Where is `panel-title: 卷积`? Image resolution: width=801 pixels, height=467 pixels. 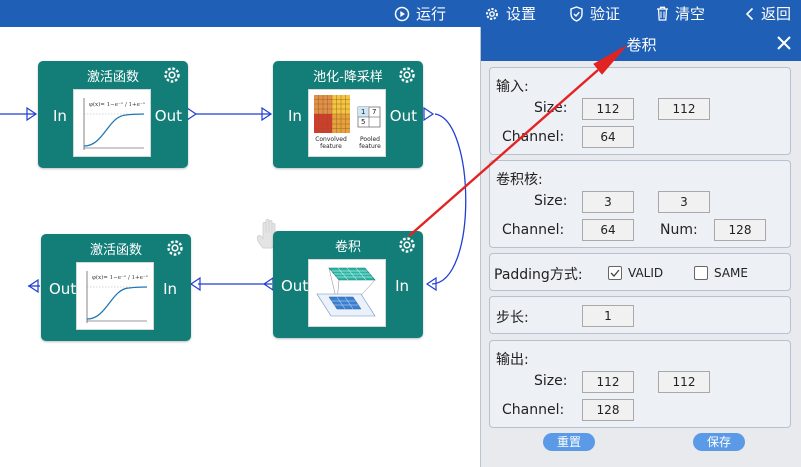 panel-title: 卷积 is located at coordinates (641, 45).